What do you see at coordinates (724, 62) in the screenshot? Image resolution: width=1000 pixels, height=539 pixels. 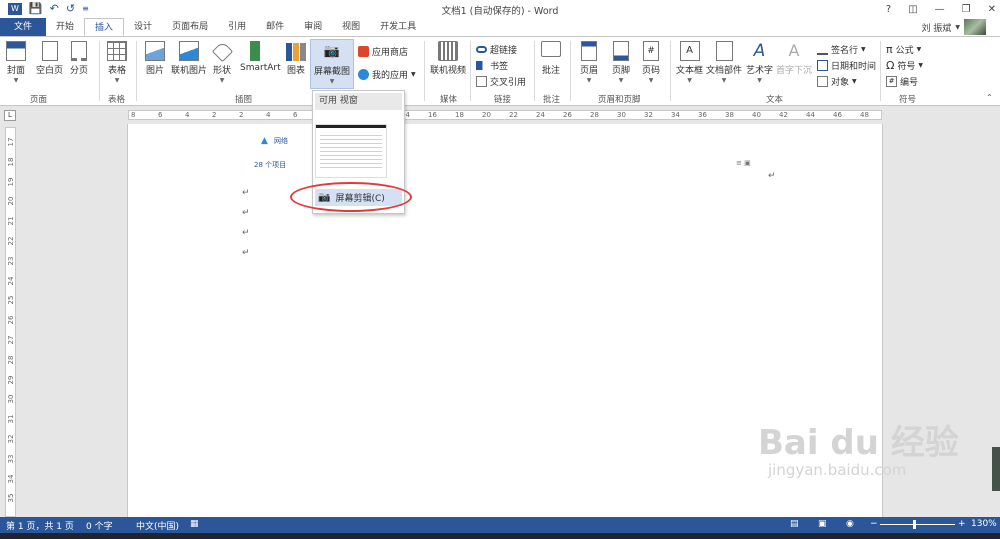 I see `quick-parts-button: 文档部件 ▼` at bounding box center [724, 62].